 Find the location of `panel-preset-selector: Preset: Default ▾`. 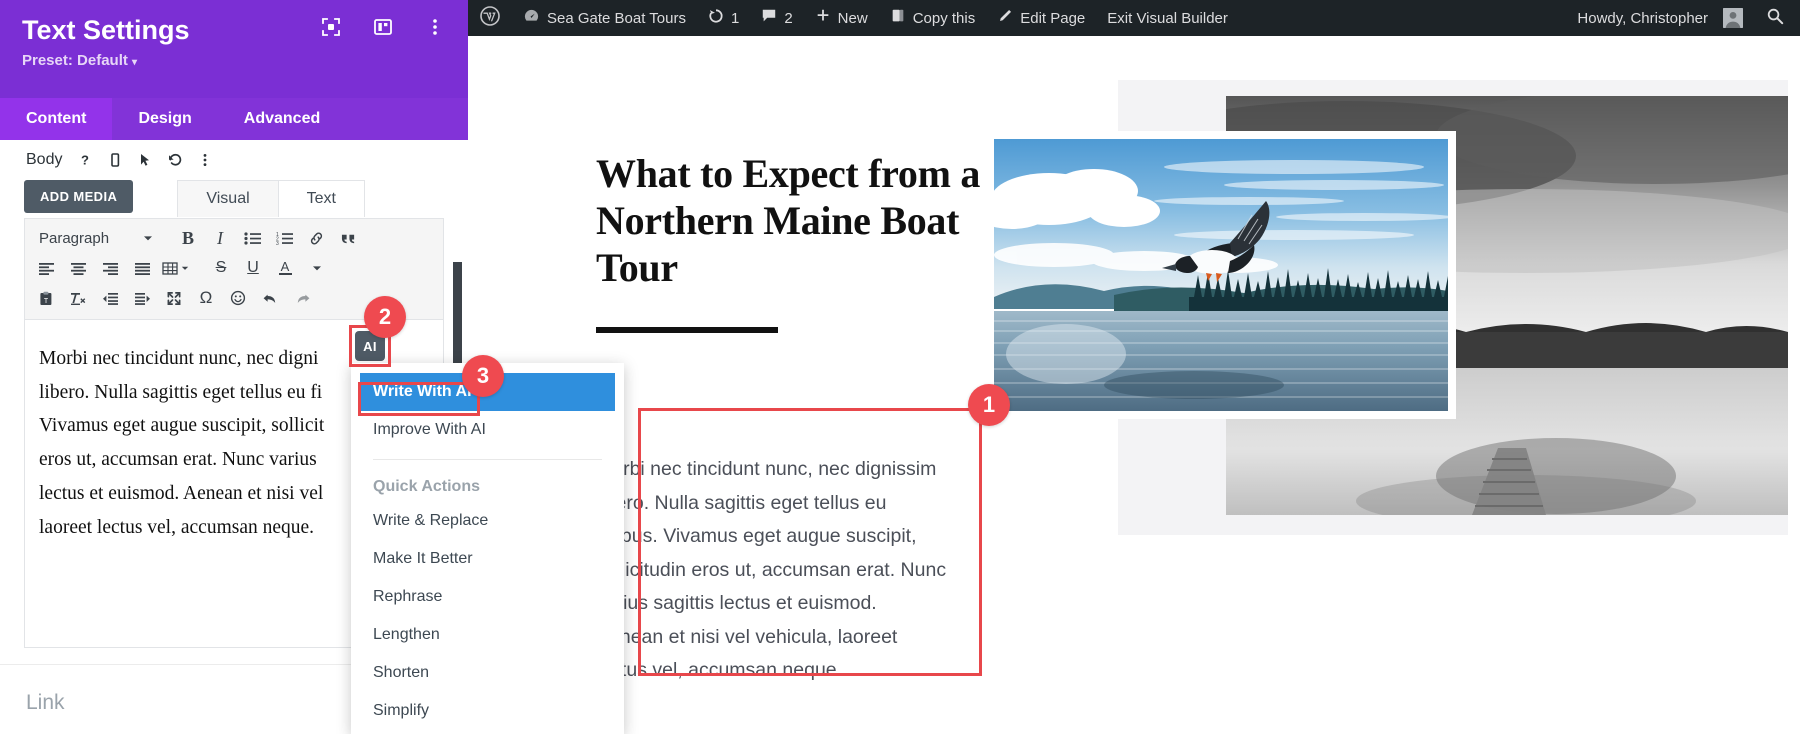

panel-preset-selector: Preset: Default ▾ is located at coordinates (234, 60).